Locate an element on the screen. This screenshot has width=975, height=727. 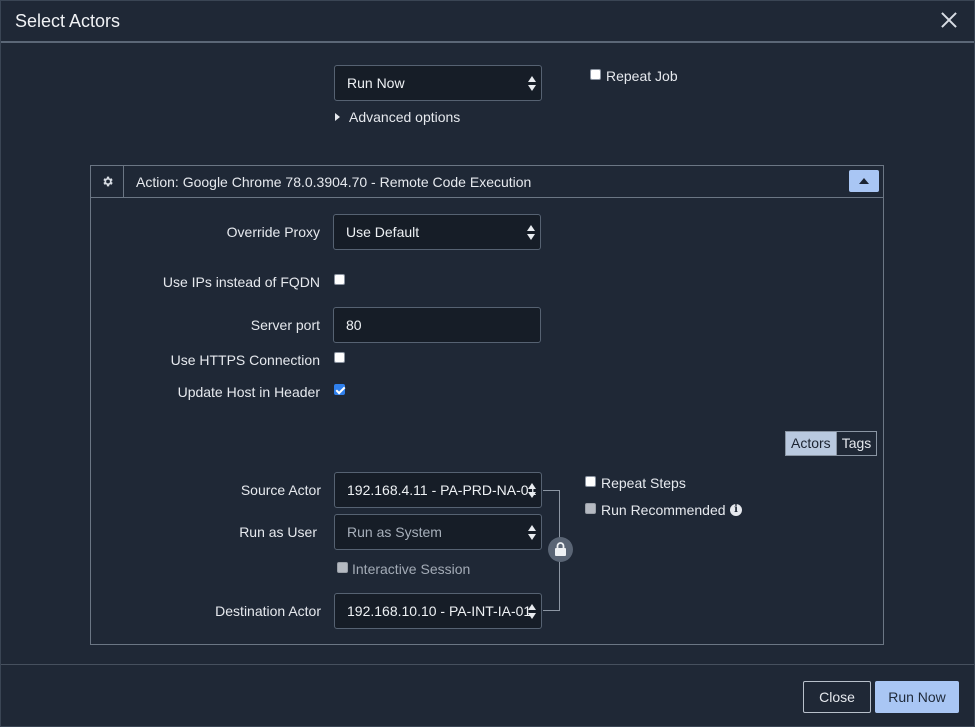
source-actor-select: 192.168.4.11 - PA-PRD-NA-01 is located at coordinates (438, 490).